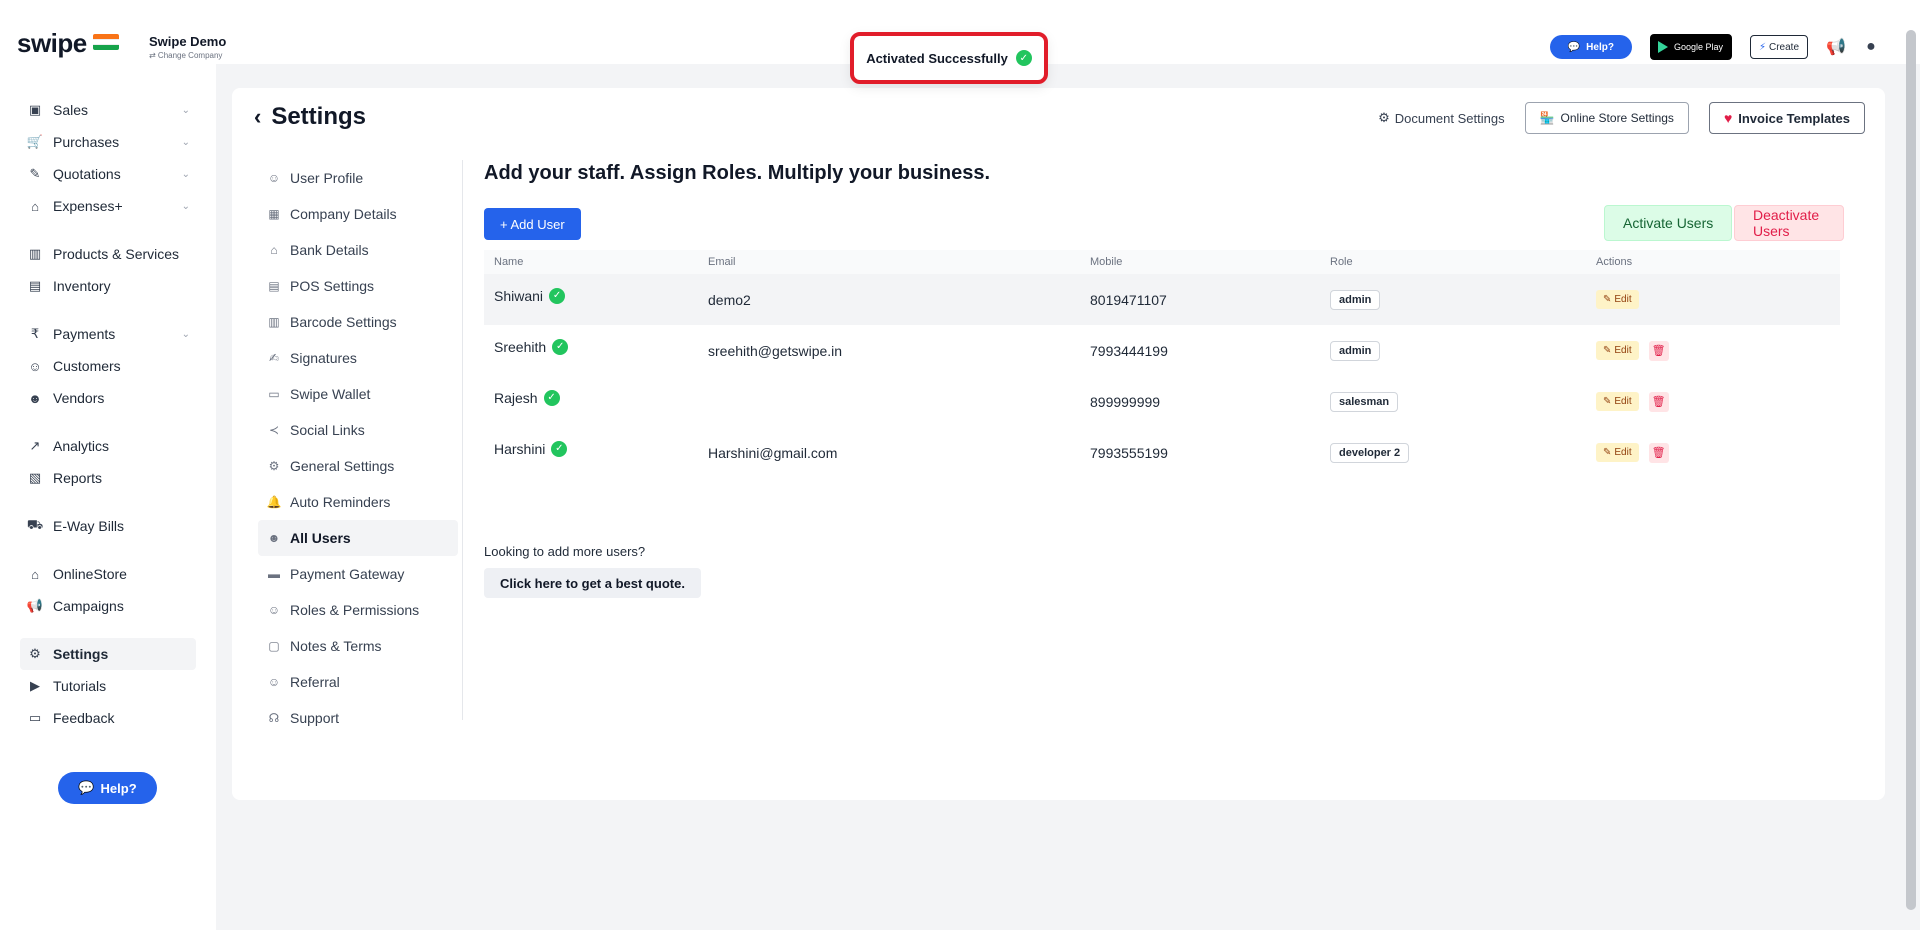 This screenshot has height=930, width=1920. What do you see at coordinates (108, 334) in the screenshot?
I see `sidebar-item-payments: ₹ Payments ⌄` at bounding box center [108, 334].